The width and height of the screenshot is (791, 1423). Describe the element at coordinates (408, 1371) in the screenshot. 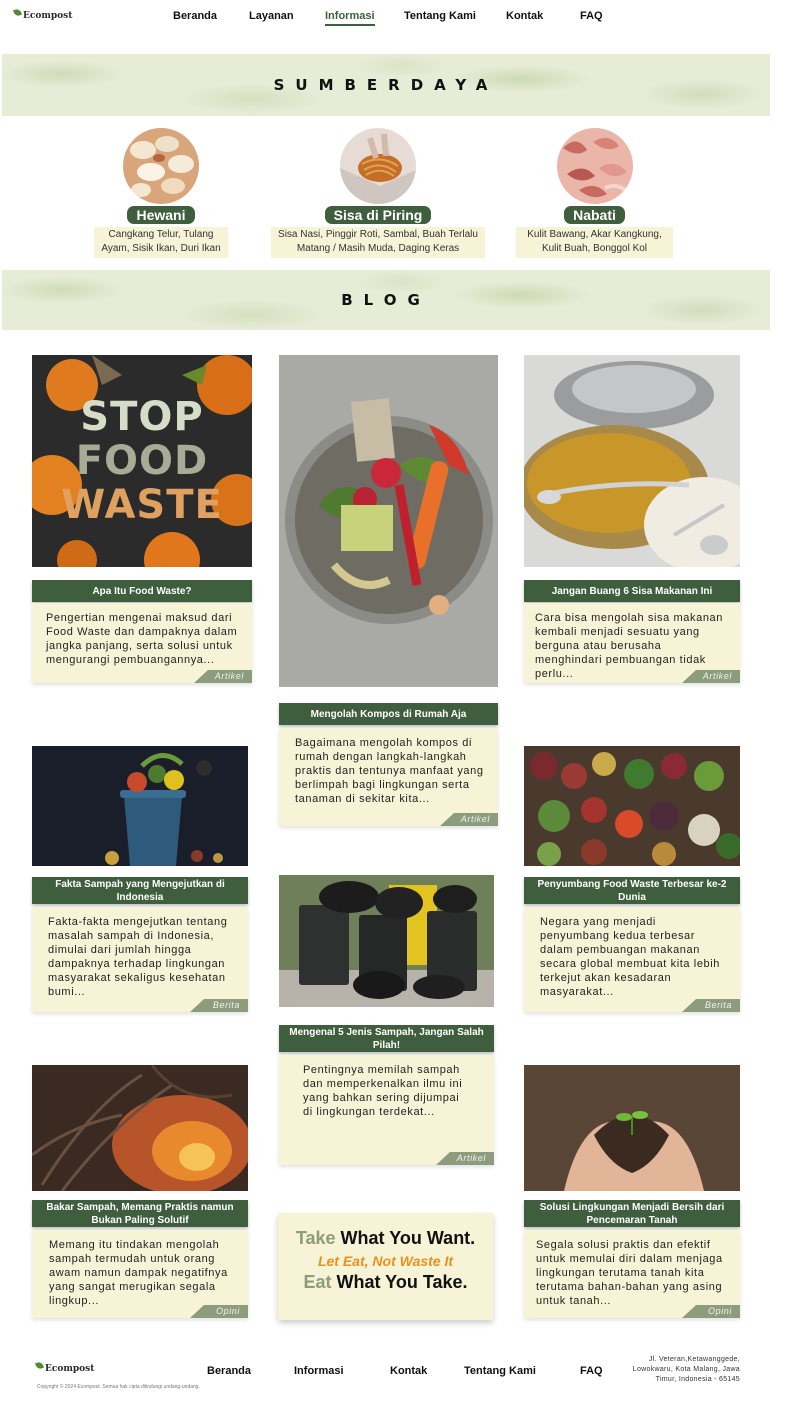

I see `footer-nav-kontak: Kontak` at that location.